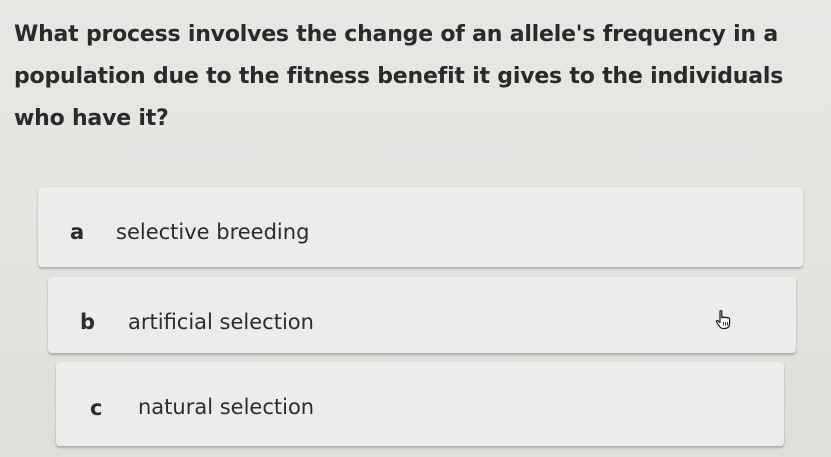 The width and height of the screenshot is (831, 457). I want to click on option-letter: b, so click(88, 322).